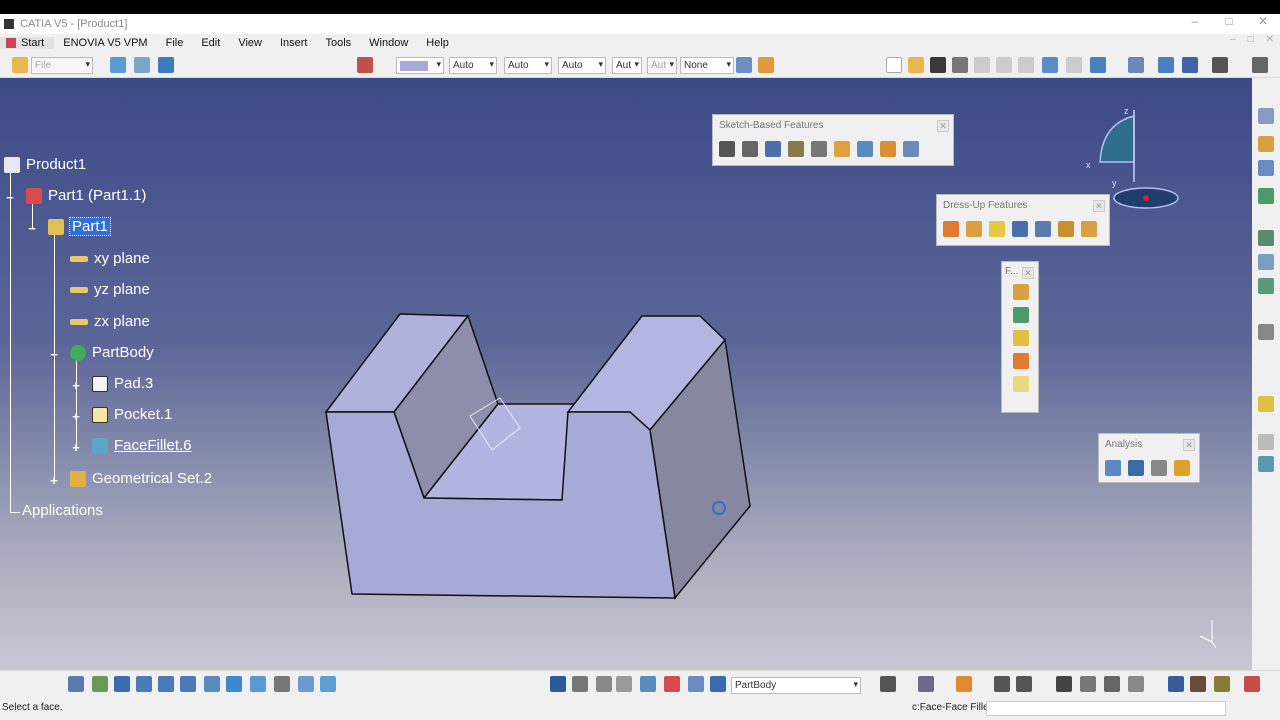 This screenshot has height=720, width=1280. Describe the element at coordinates (420, 65) in the screenshot. I see `fill-color-combo` at that location.